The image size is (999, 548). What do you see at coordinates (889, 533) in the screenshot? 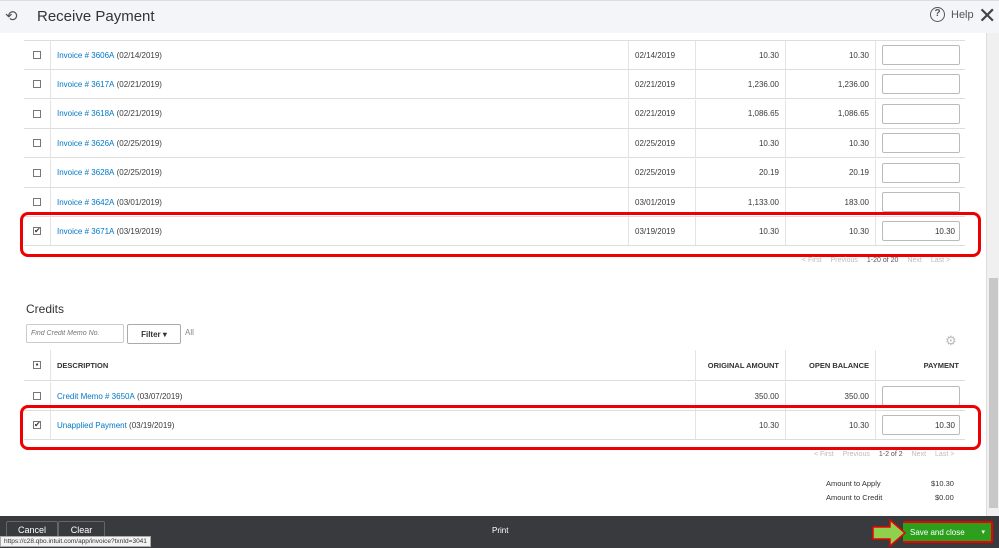
I see `arrow-annotation-icon` at bounding box center [889, 533].